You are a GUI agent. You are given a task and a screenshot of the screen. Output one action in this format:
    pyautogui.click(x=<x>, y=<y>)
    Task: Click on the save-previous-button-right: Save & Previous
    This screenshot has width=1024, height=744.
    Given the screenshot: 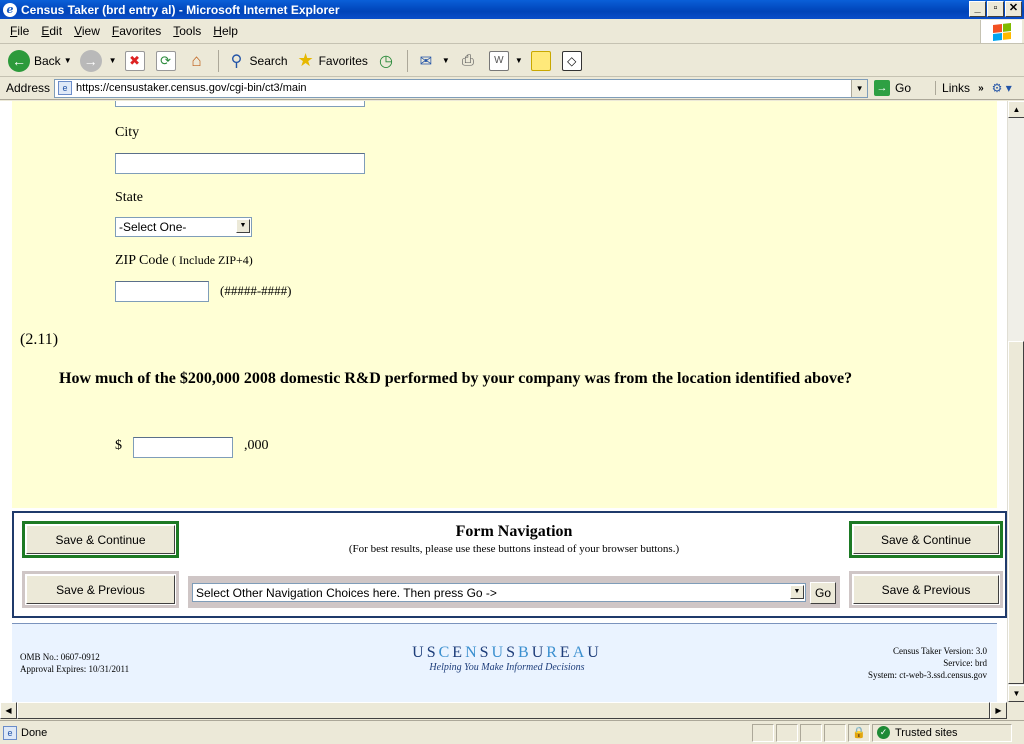 What is the action you would take?
    pyautogui.click(x=926, y=589)
    